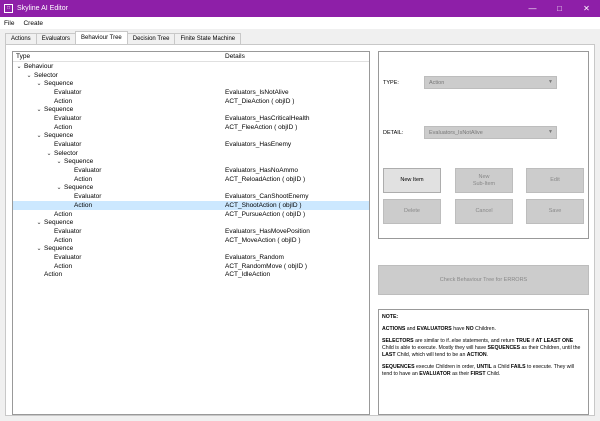  What do you see at coordinates (398, 341) in the screenshot?
I see `note-keyword: SELECTORS` at bounding box center [398, 341].